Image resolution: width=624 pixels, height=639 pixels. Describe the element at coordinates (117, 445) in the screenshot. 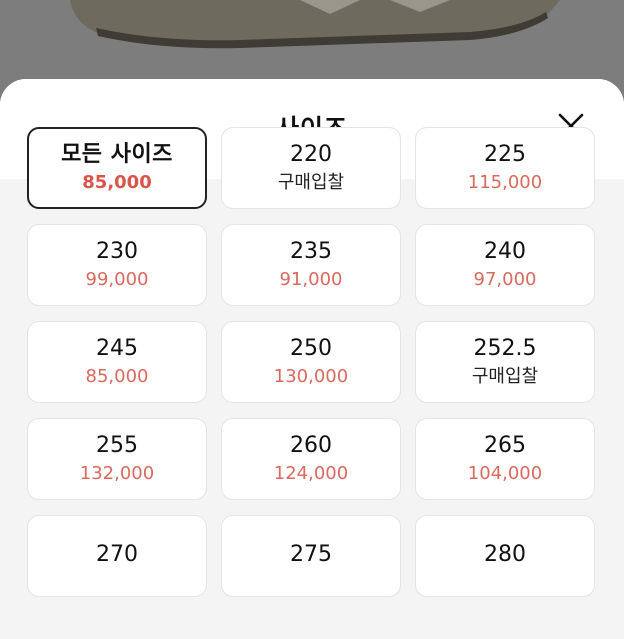

I see `size-label: 255` at that location.